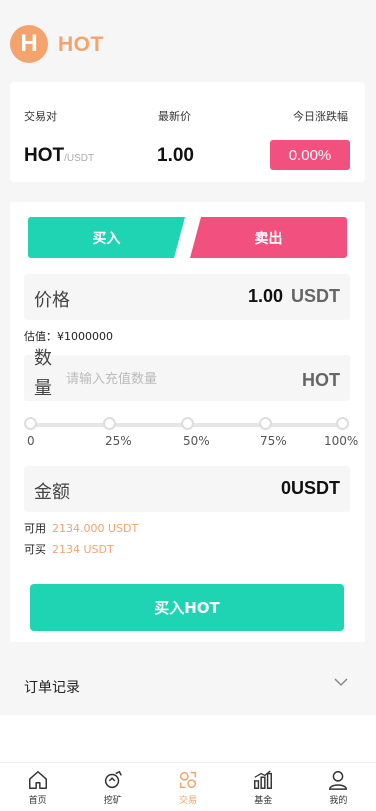 This screenshot has width=376, height=811. Describe the element at coordinates (43, 373) in the screenshot. I see `quantity-label: 数量` at that location.